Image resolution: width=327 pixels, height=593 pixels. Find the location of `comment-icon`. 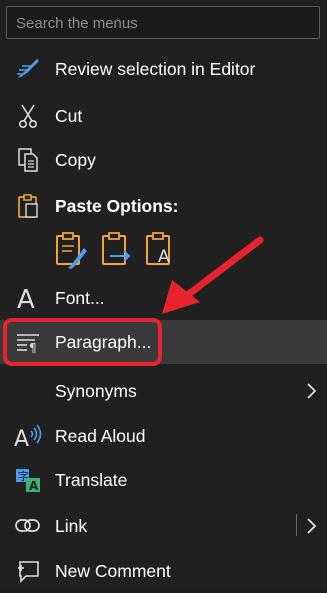

comment-icon is located at coordinates (28, 571).